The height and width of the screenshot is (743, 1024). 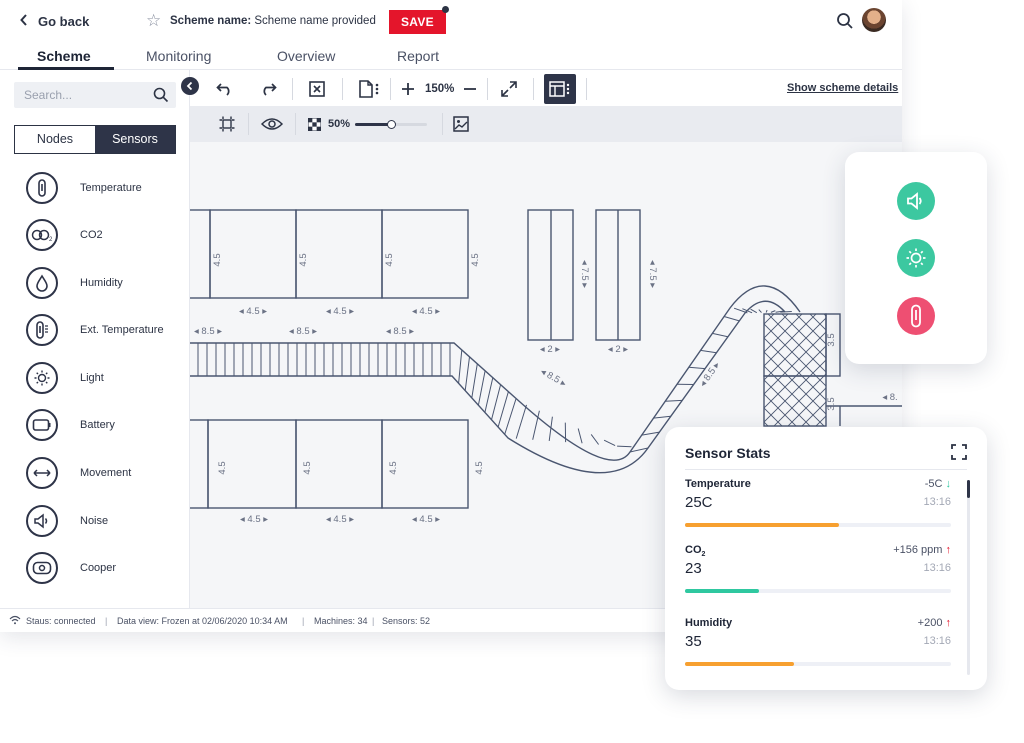 I want to click on layout-panel-button, so click(x=560, y=89).